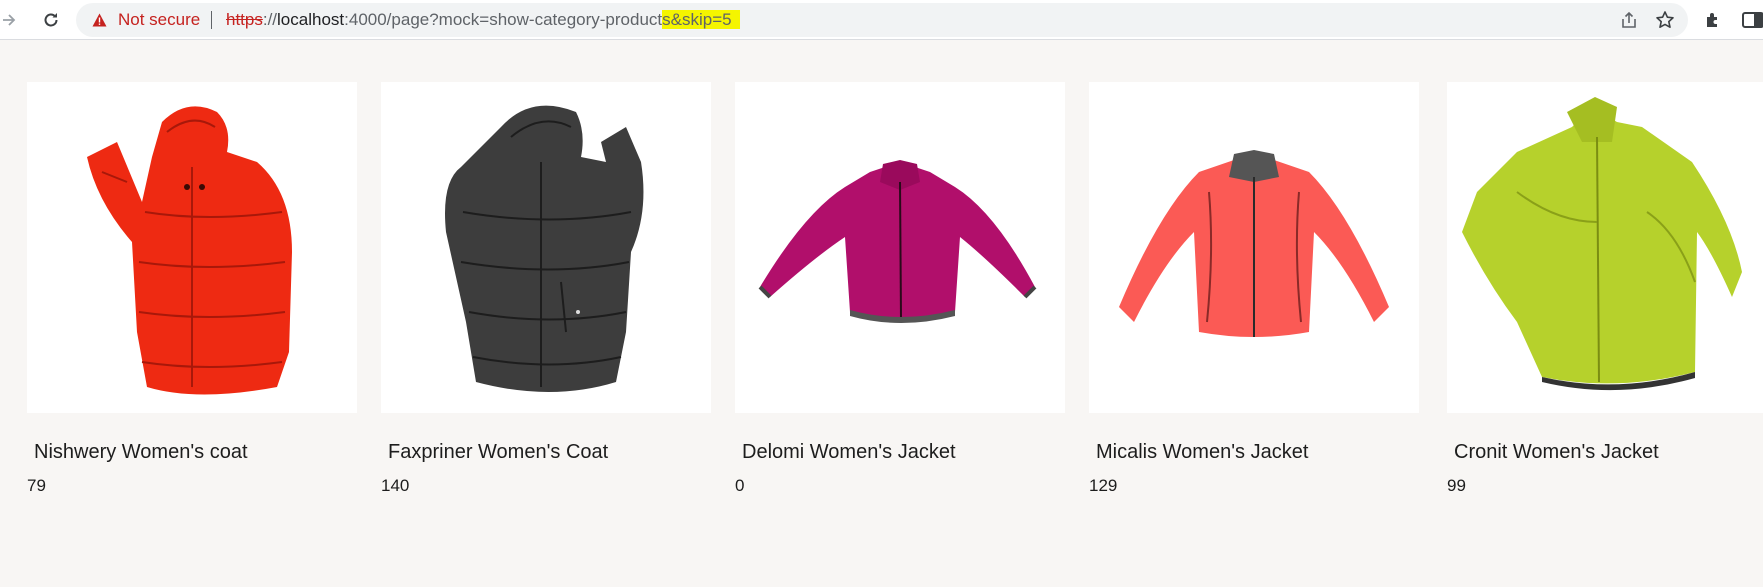 The image size is (1763, 587). What do you see at coordinates (503, 19) in the screenshot?
I see `url-path: :4000/page?mock=show-category-product` at bounding box center [503, 19].